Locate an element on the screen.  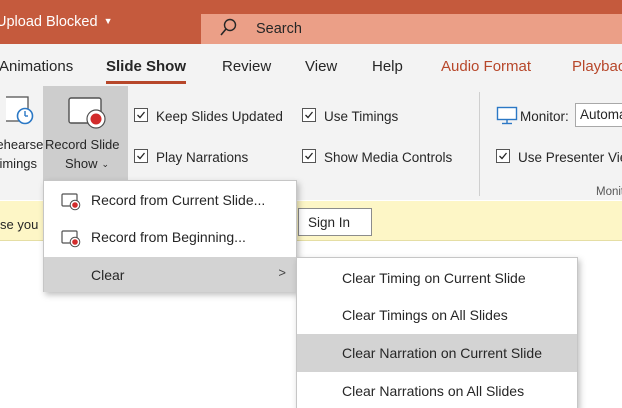
use-timings-checkbox is located at coordinates (309, 115).